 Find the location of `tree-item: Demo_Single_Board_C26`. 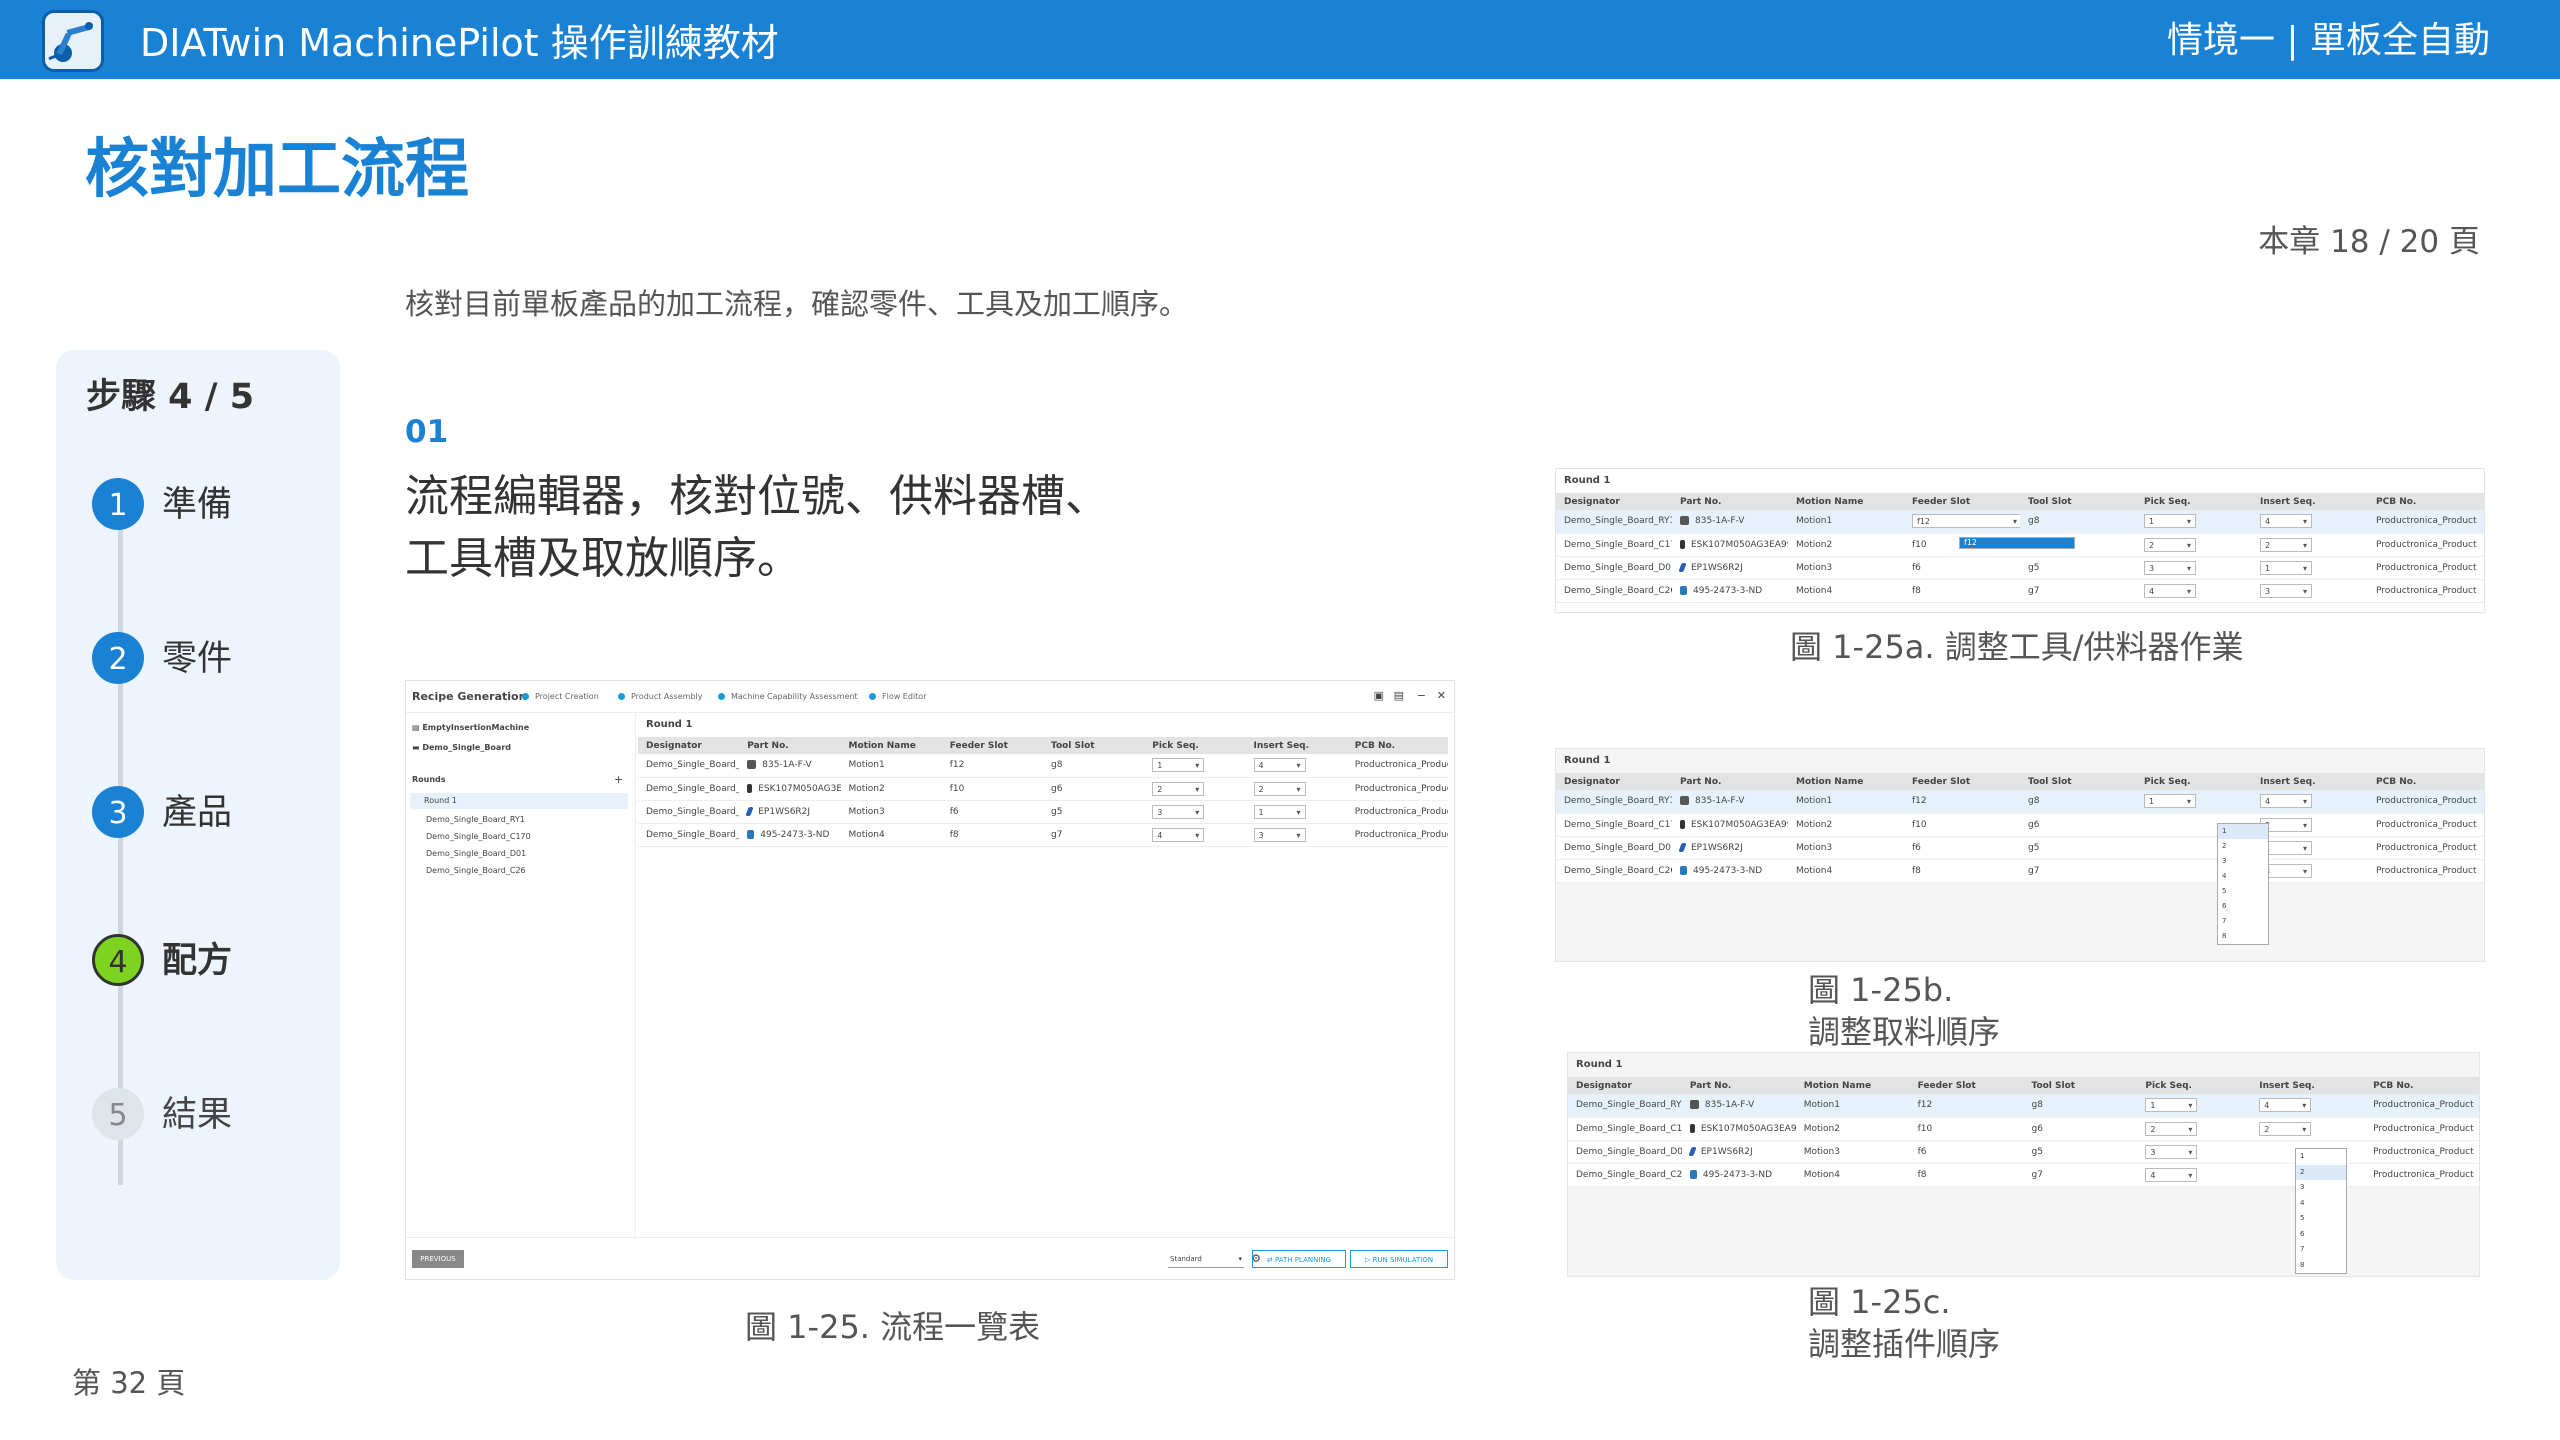

tree-item: Demo_Single_Board_C26 is located at coordinates (476, 870).